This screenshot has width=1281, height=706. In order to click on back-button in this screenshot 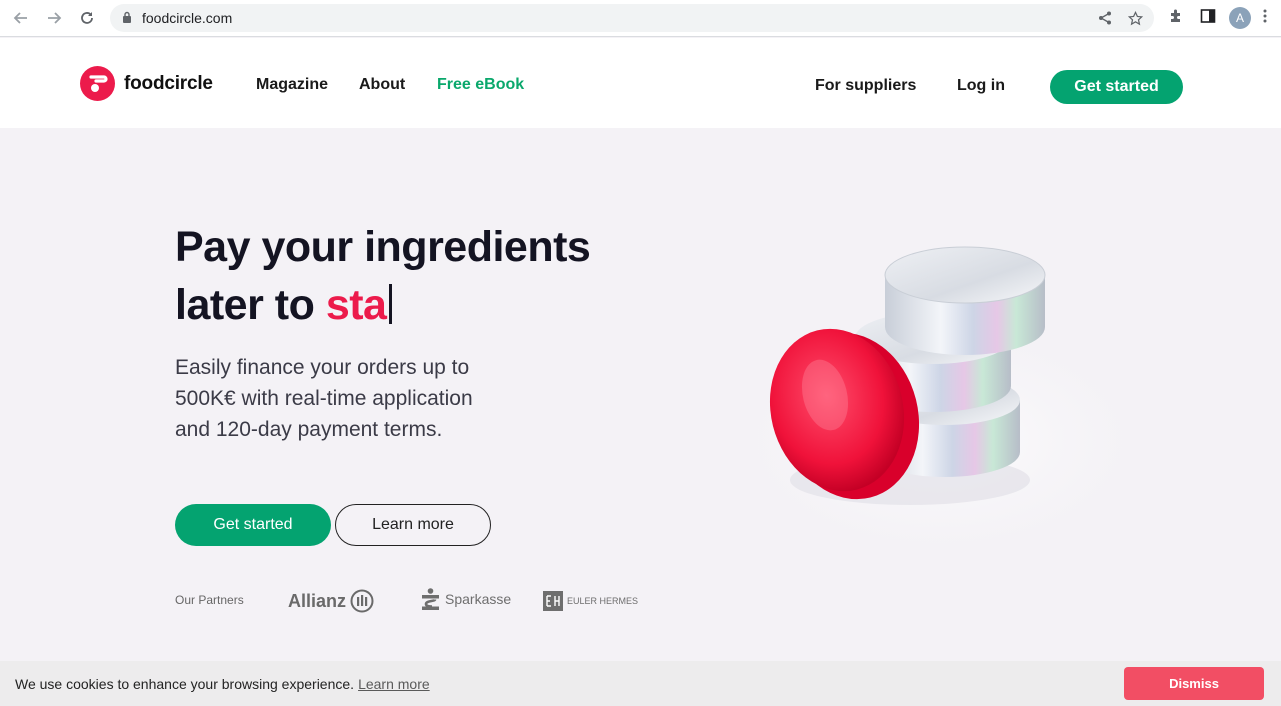, I will do `click(21, 18)`.